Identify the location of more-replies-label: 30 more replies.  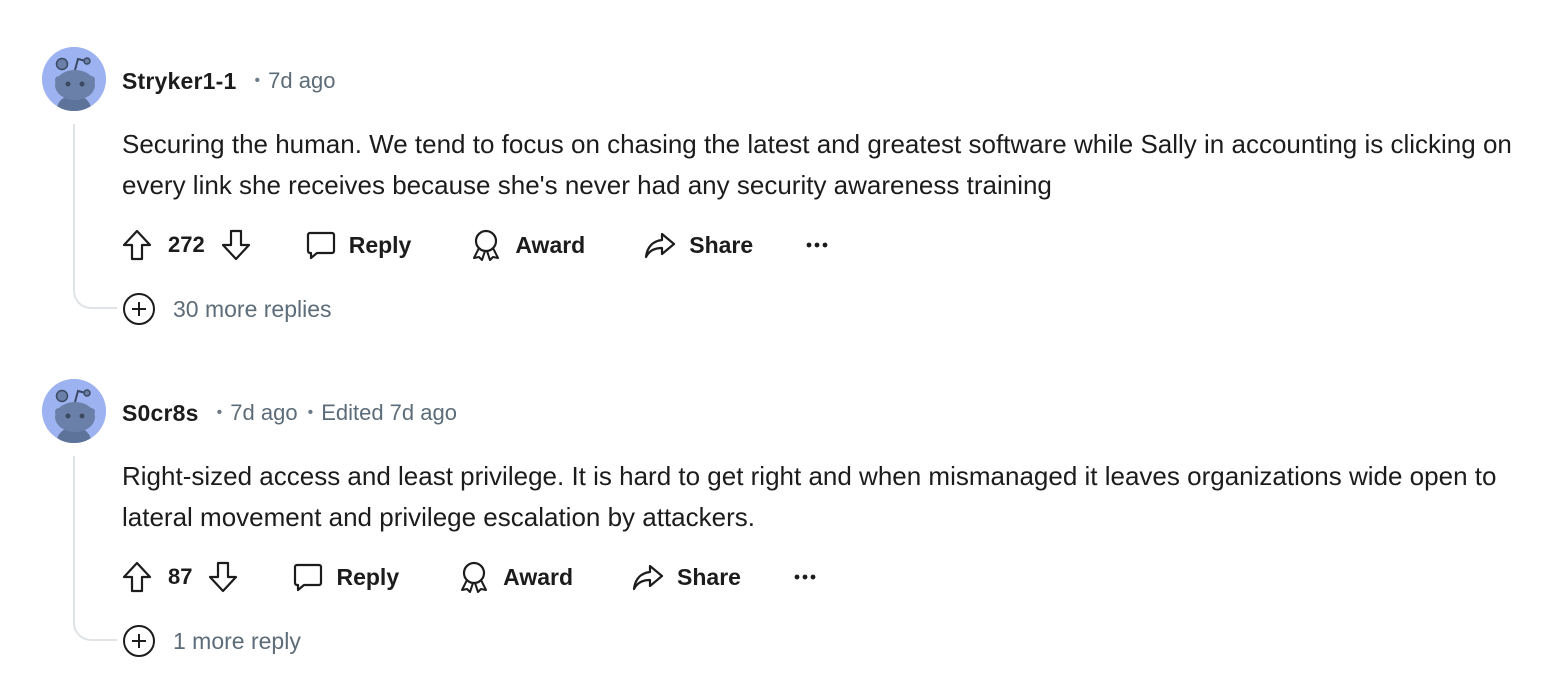
(252, 308).